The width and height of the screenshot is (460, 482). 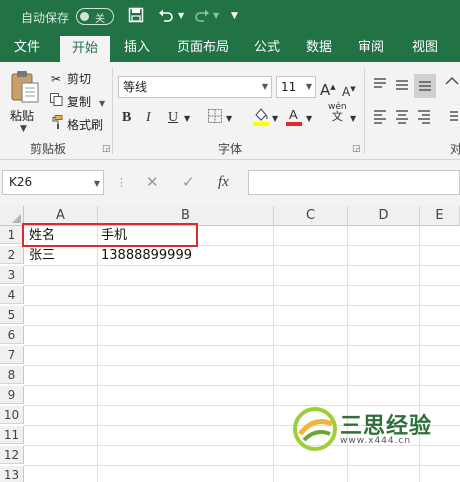 What do you see at coordinates (76, 102) in the screenshot?
I see `copy-button: 复制 ▼` at bounding box center [76, 102].